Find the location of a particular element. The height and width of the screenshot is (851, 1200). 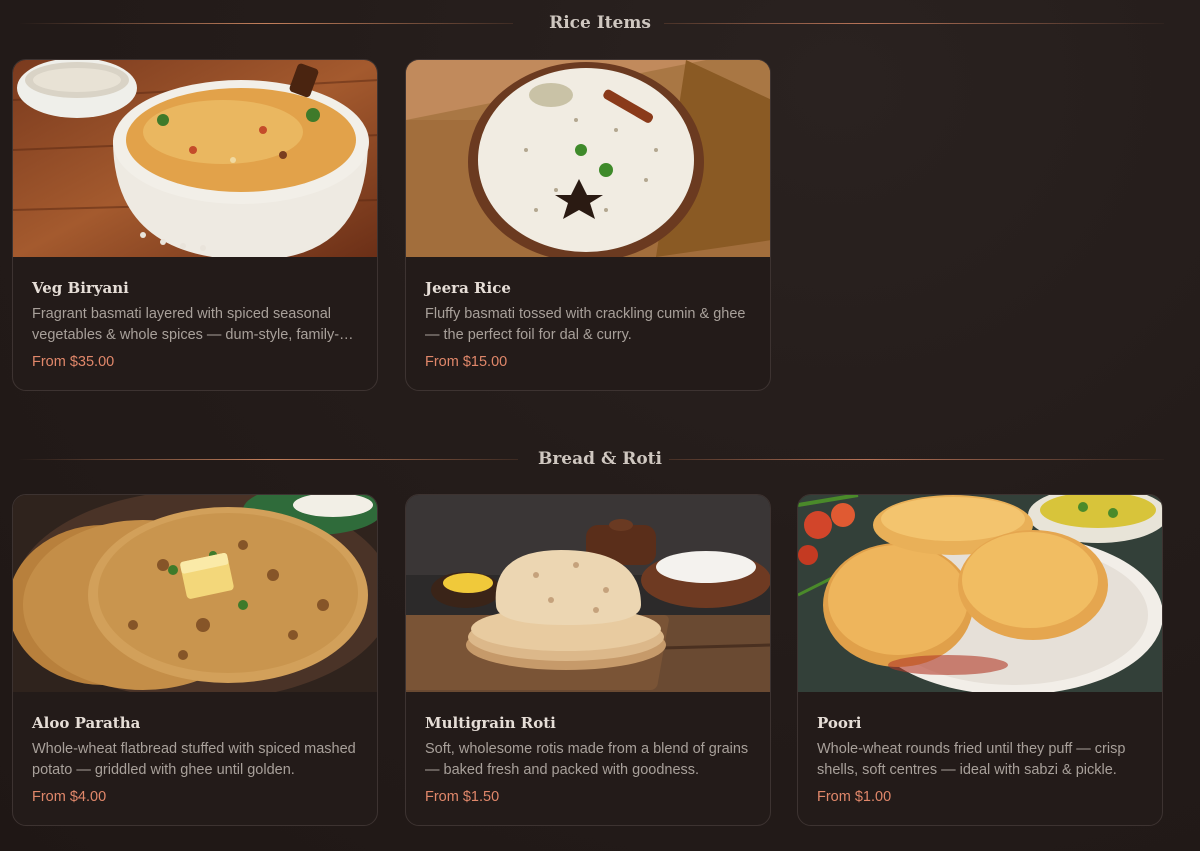

item-price: From $1.50 is located at coordinates (462, 797).